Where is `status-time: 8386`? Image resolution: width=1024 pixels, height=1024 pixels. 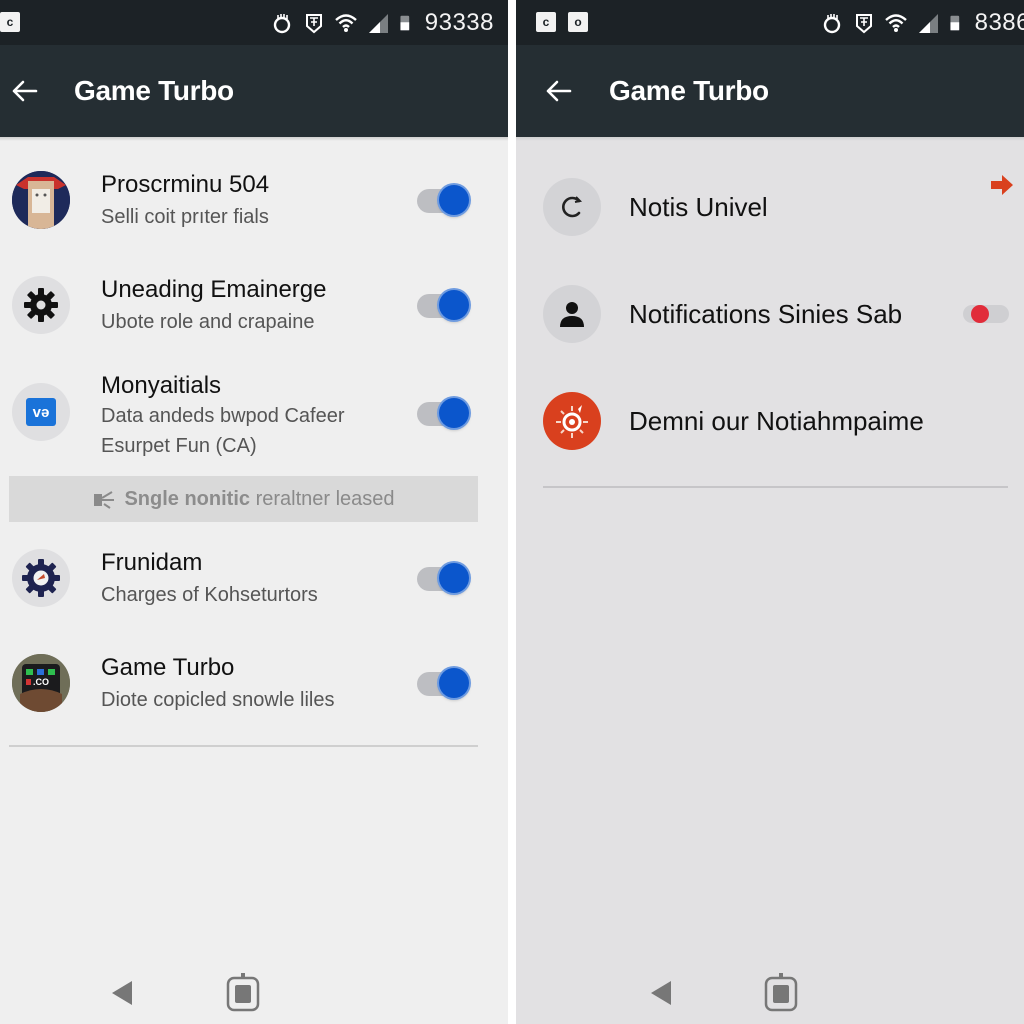 status-time: 8386 is located at coordinates (999, 22).